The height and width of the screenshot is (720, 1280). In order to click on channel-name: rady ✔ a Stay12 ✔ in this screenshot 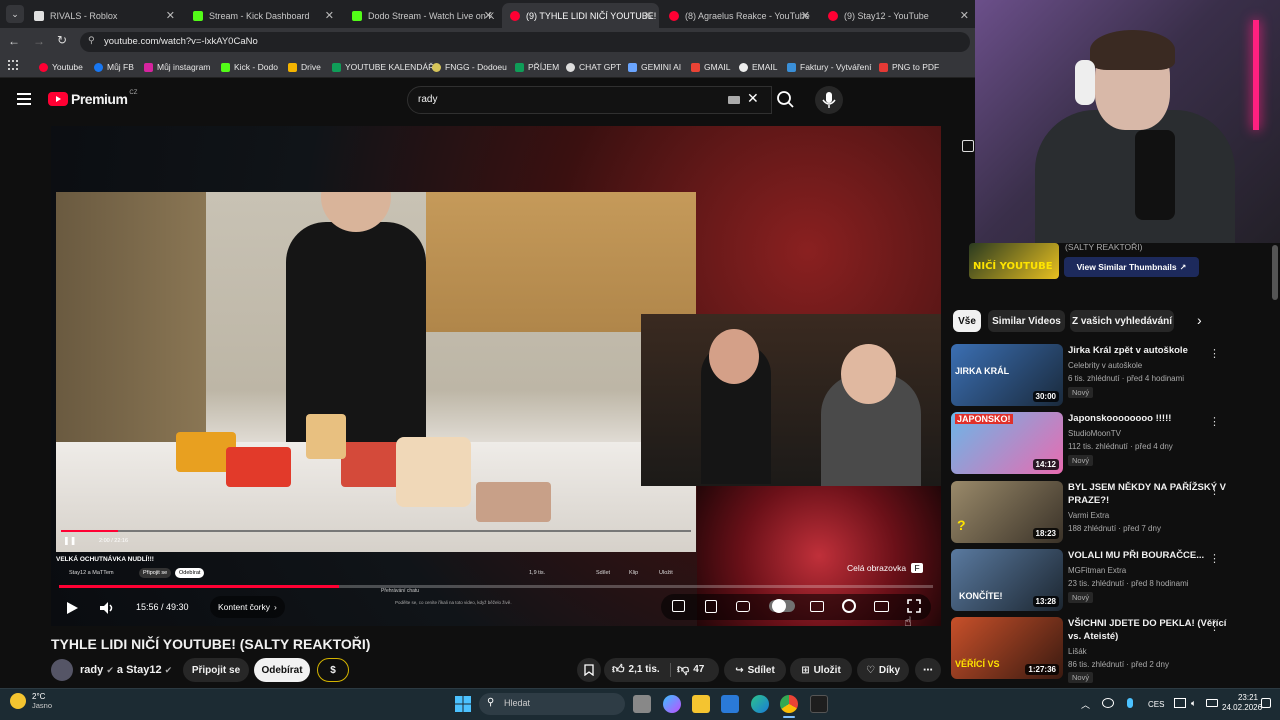, I will do `click(126, 670)`.